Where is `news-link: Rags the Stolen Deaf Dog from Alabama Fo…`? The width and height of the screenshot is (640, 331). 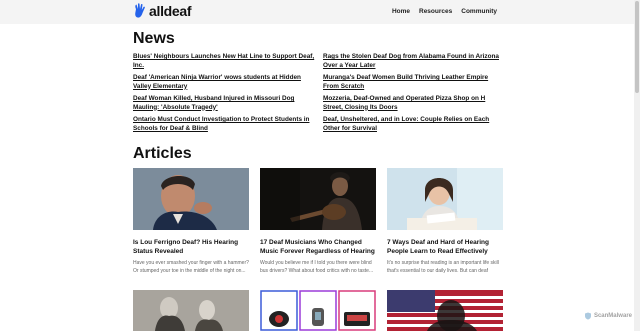 news-link: Rags the Stolen Deaf Dog from Alabama Fo… is located at coordinates (413, 62).